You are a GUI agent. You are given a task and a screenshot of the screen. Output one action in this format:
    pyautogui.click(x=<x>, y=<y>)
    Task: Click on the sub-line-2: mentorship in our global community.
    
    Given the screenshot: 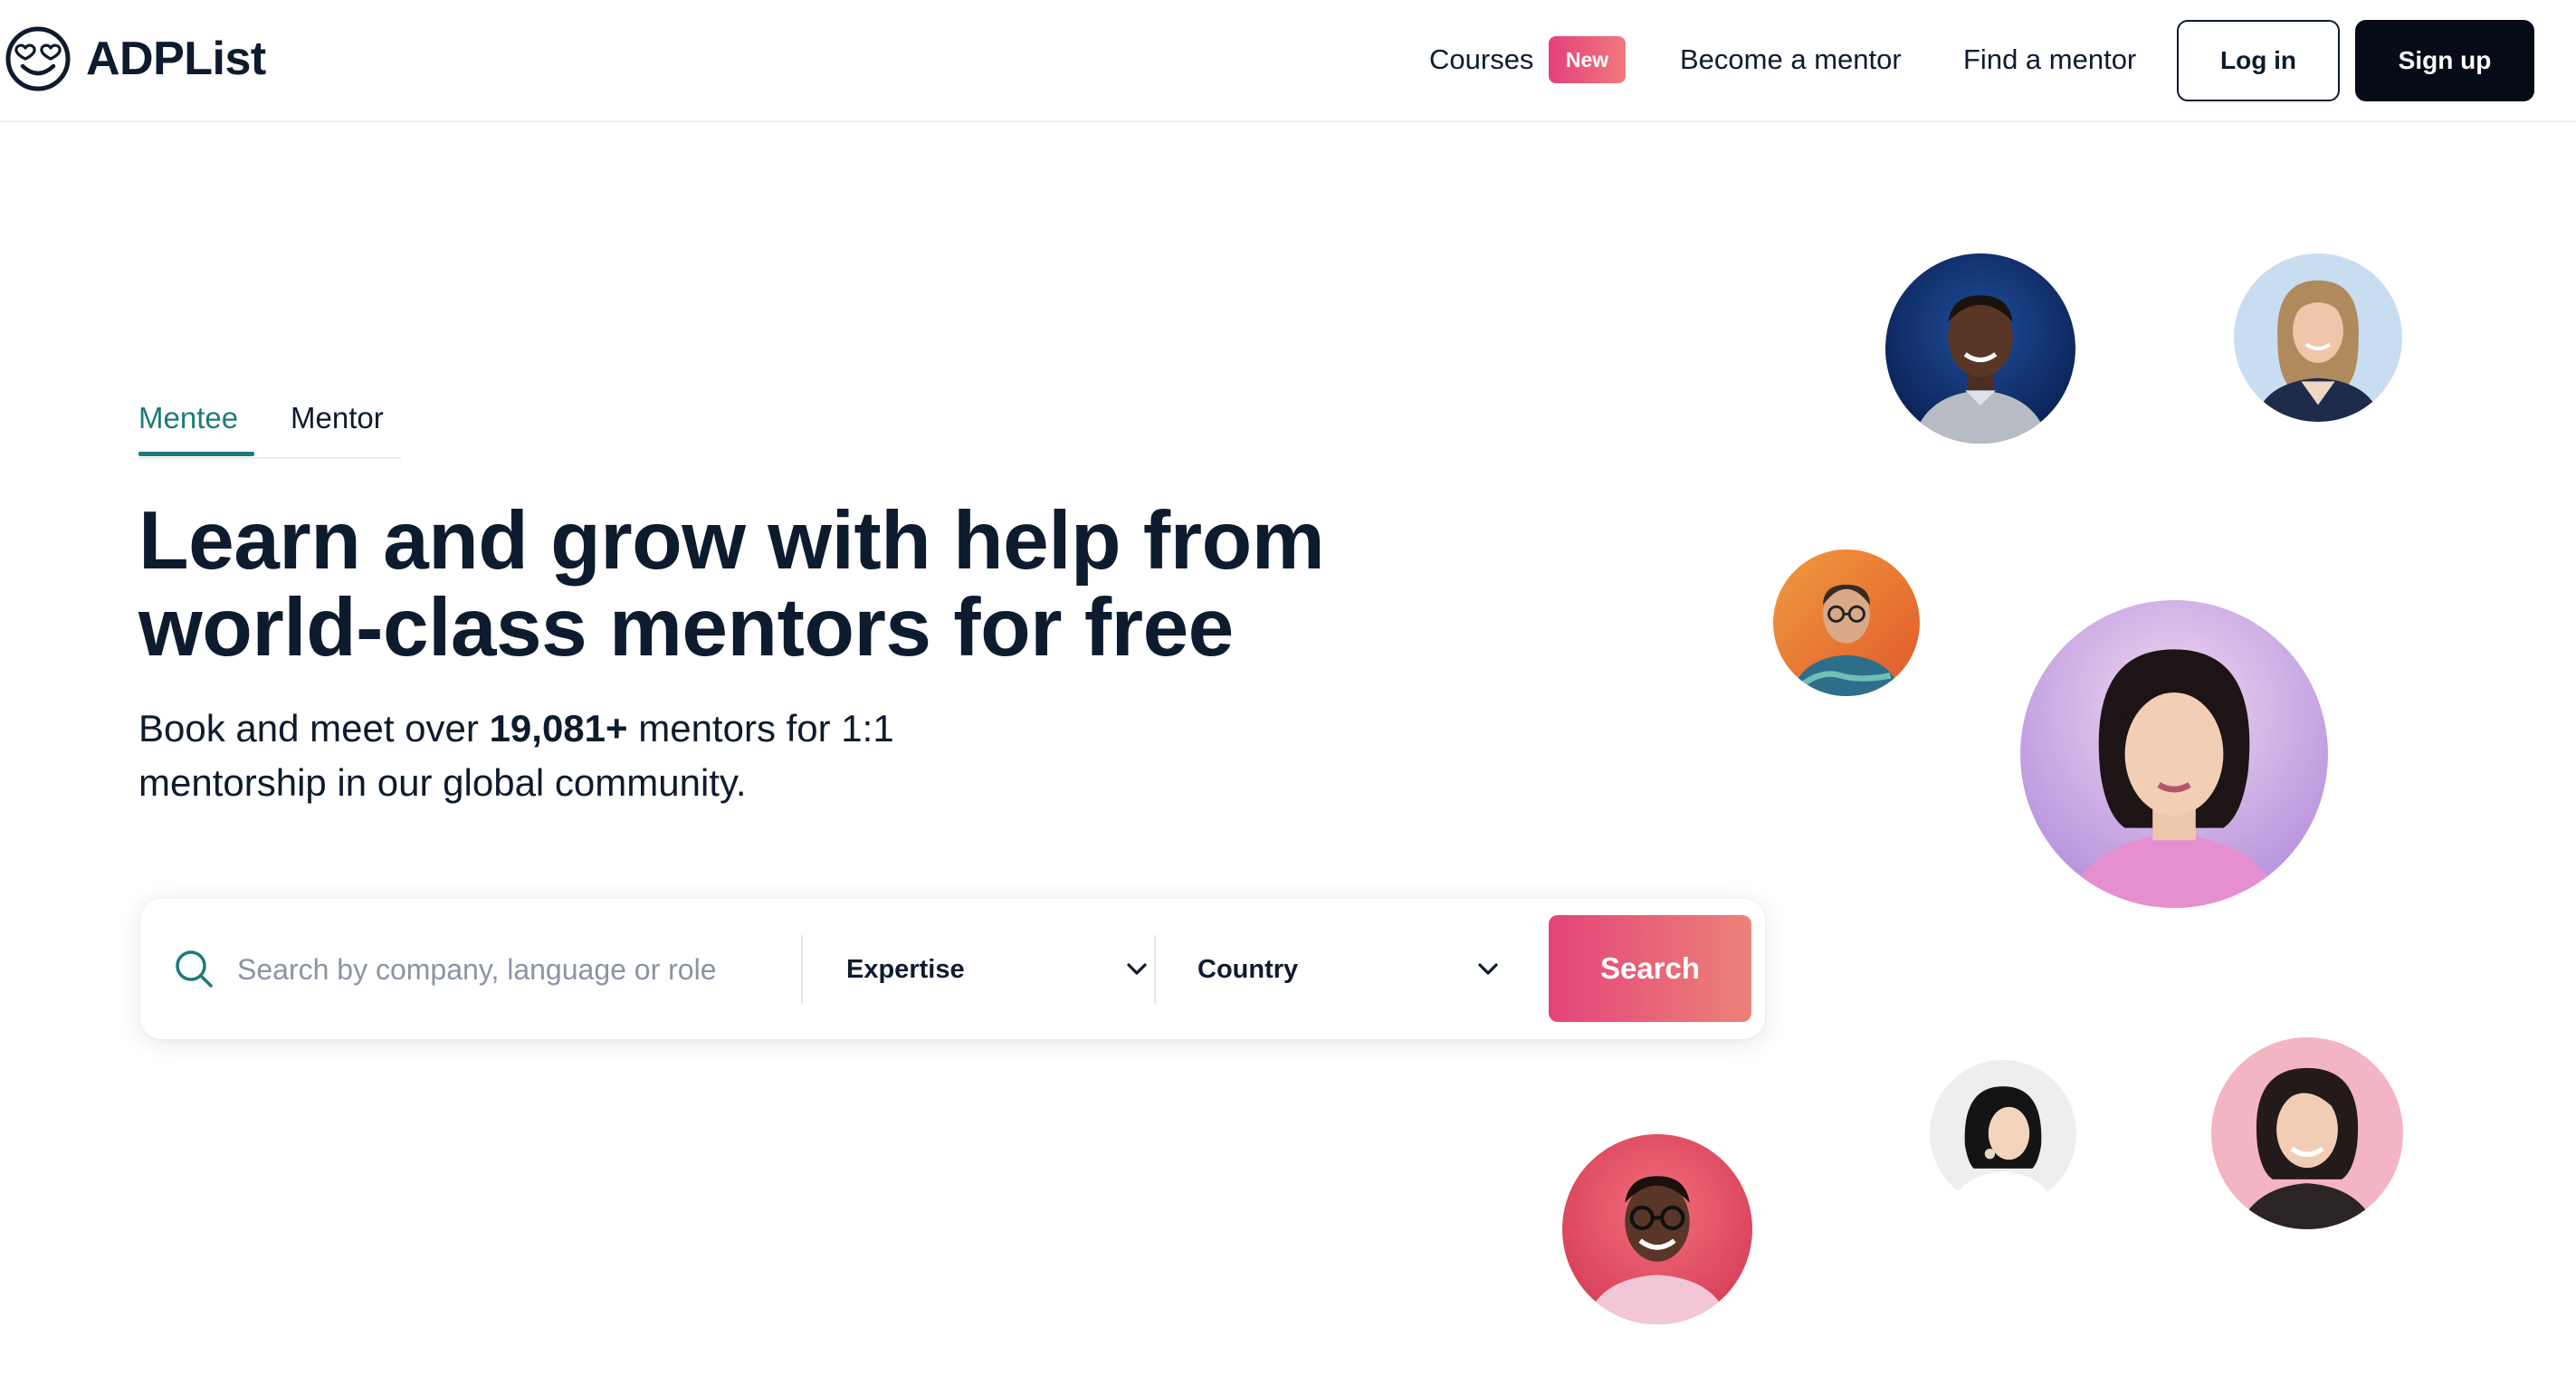 What is the action you would take?
    pyautogui.click(x=442, y=783)
    